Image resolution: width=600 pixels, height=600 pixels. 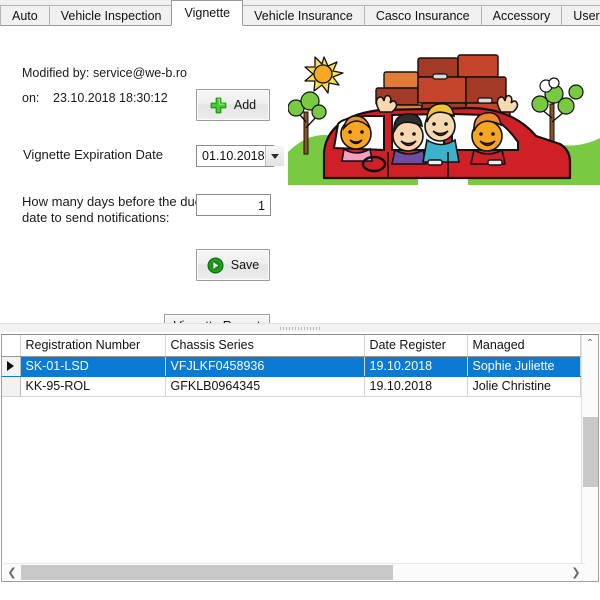 What do you see at coordinates (96, 217) in the screenshot?
I see `notify-days-label-line2: date to send notifications:` at bounding box center [96, 217].